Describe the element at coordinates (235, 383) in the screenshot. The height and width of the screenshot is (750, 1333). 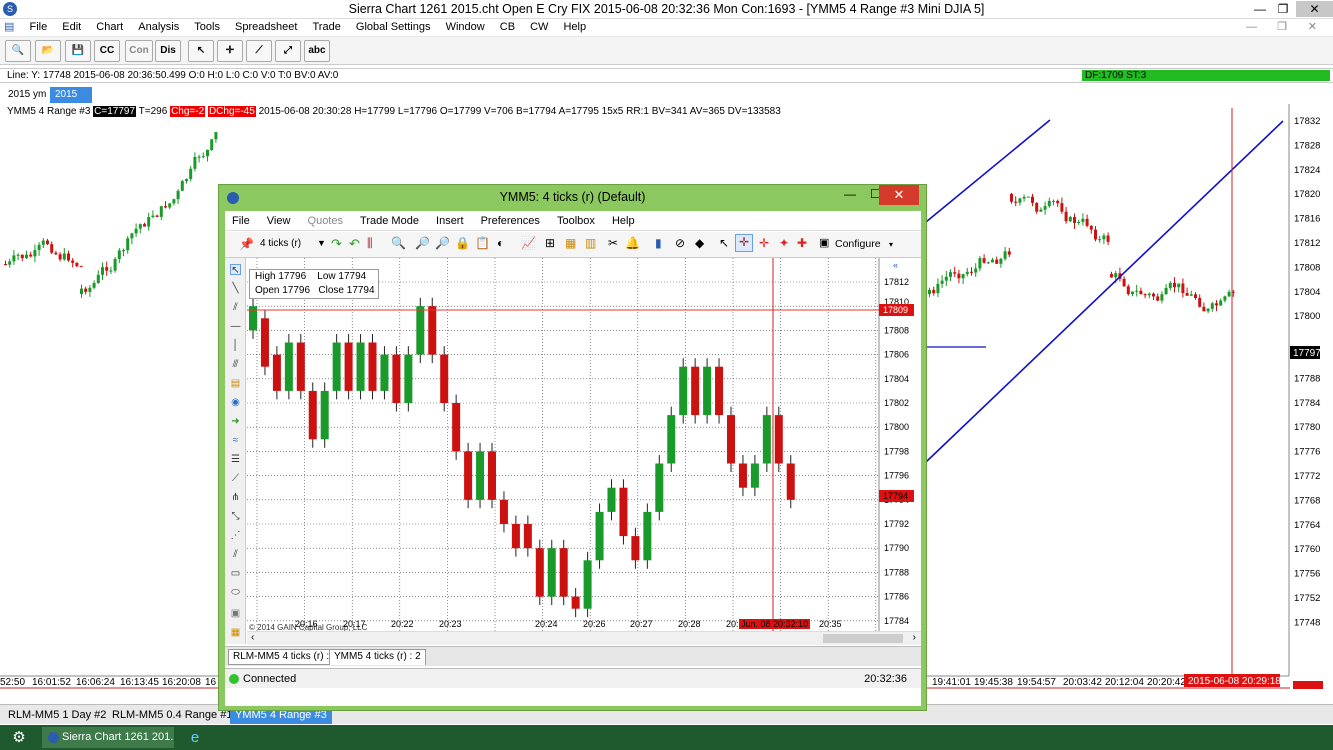
I see `note-icon: ▤` at that location.